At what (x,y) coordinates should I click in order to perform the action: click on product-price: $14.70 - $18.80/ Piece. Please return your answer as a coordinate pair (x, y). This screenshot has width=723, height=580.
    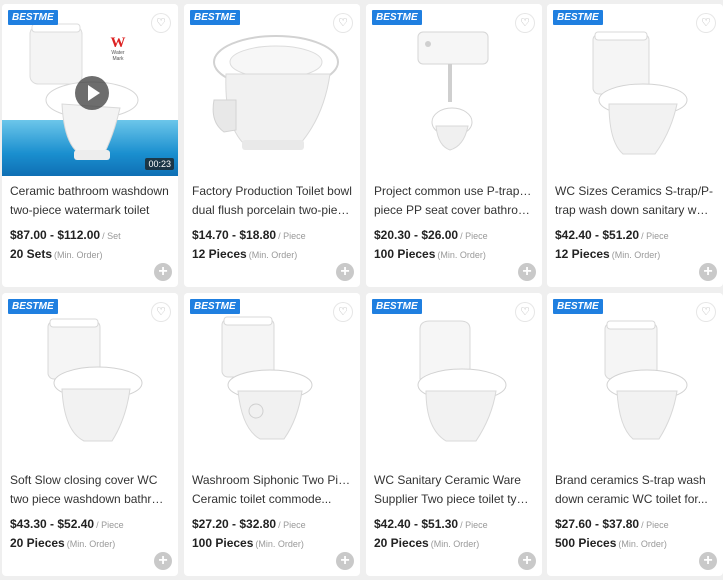
    Looking at the image, I should click on (249, 235).